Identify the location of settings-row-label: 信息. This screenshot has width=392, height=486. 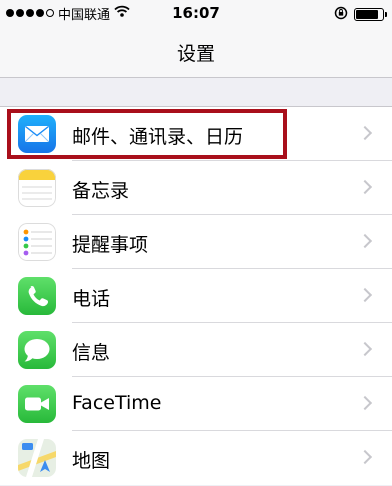
(91, 353).